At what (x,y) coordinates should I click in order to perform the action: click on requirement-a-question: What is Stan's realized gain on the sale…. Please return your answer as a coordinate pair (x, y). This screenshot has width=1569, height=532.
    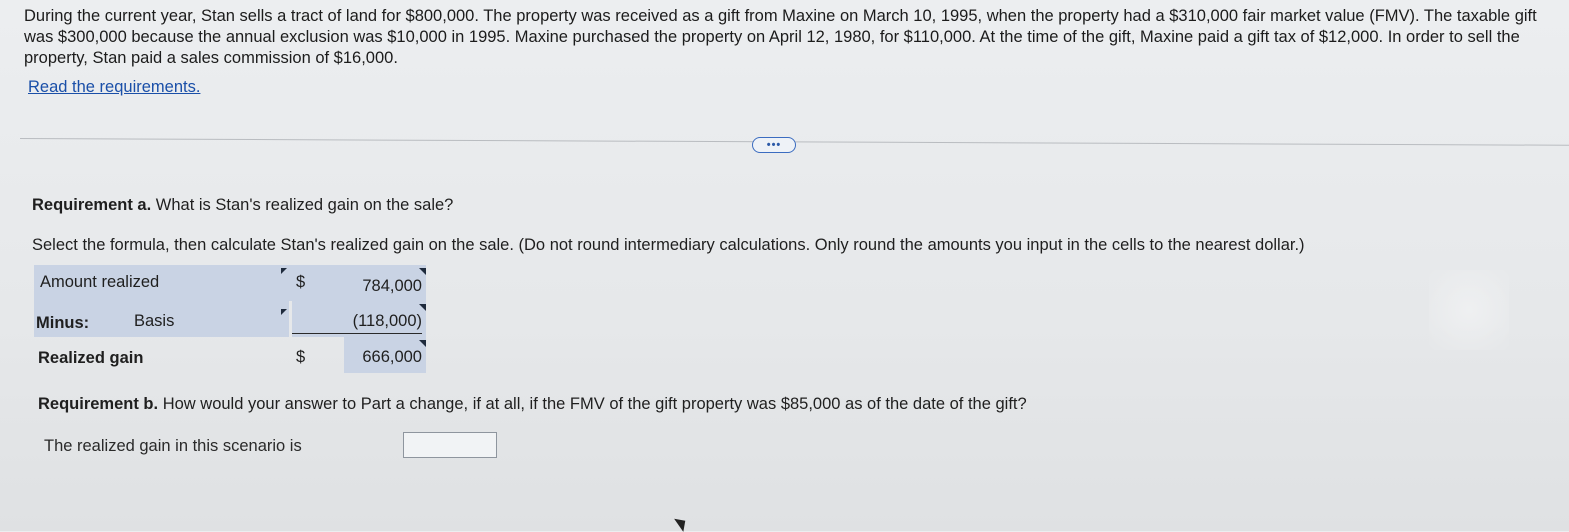
    Looking at the image, I should click on (302, 205).